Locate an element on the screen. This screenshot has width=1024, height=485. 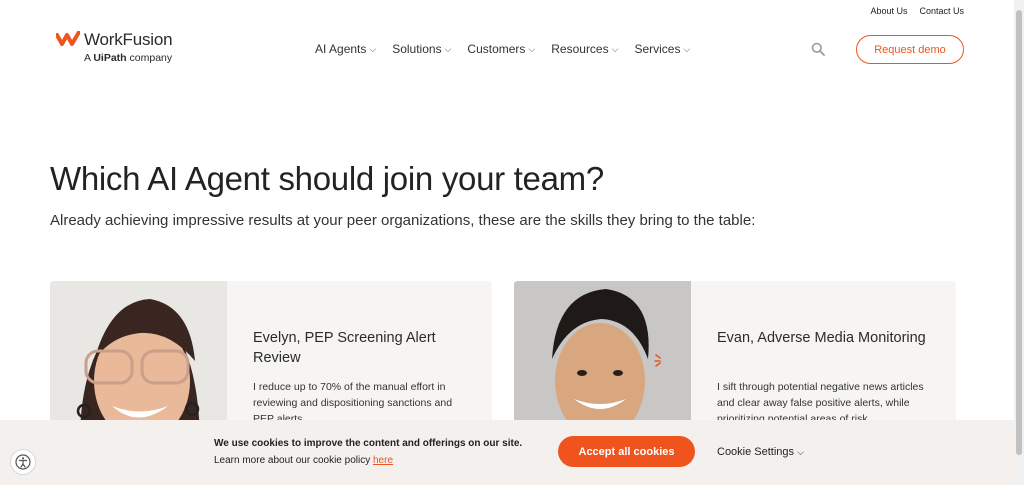
page-scrollbar is located at coordinates (1019, 242).